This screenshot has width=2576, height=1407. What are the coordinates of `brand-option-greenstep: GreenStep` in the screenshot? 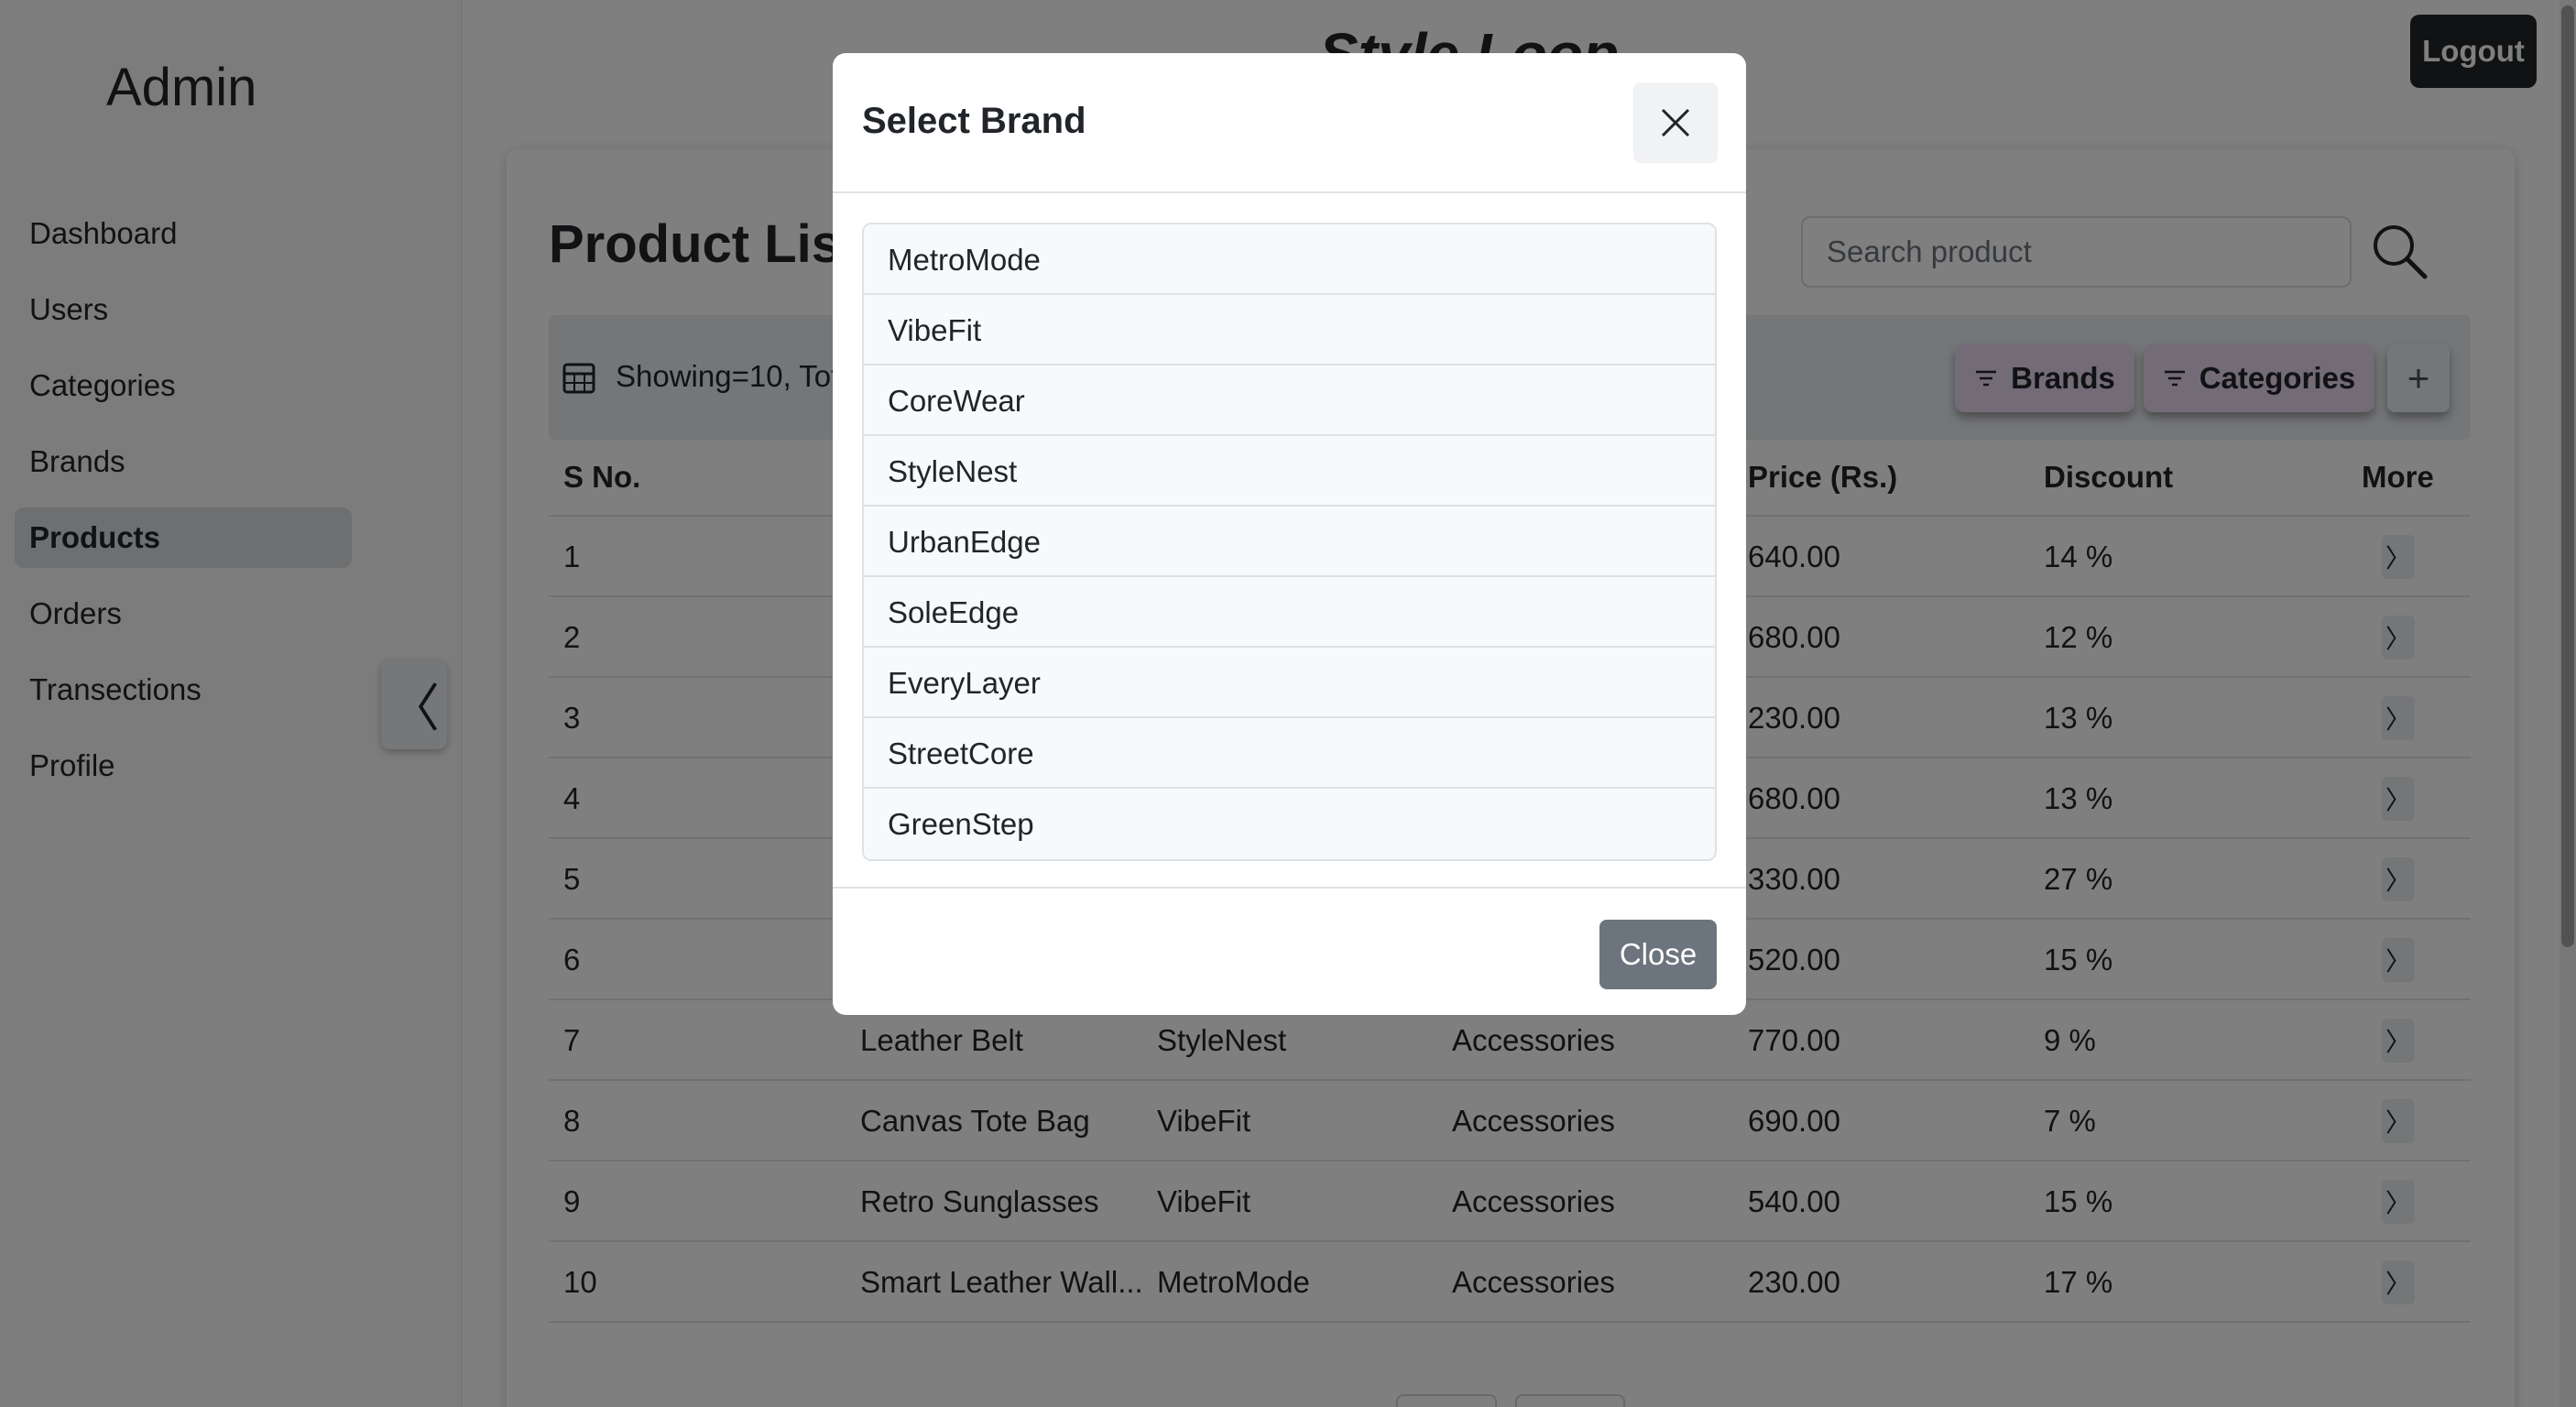 It's located at (1290, 824).